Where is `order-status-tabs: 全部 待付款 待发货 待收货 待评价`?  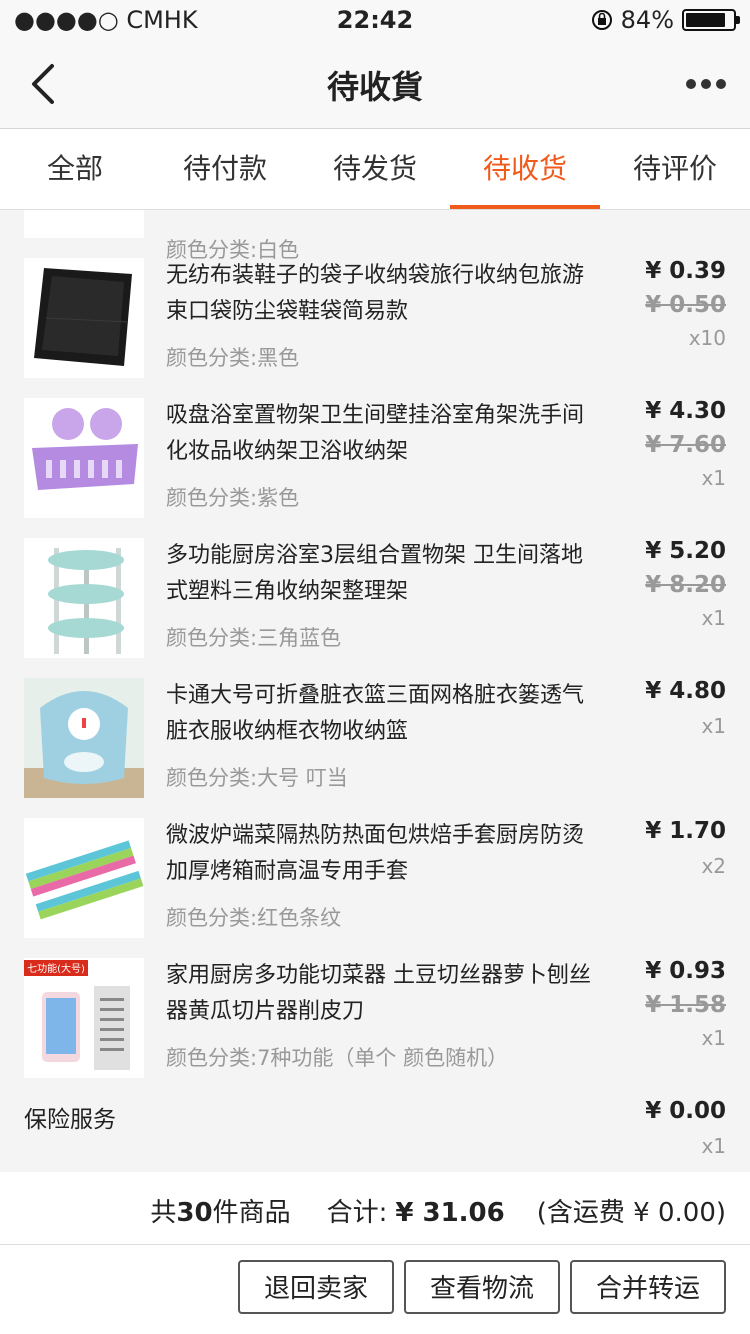
order-status-tabs: 全部 待付款 待发货 待收货 待评价 is located at coordinates (375, 169).